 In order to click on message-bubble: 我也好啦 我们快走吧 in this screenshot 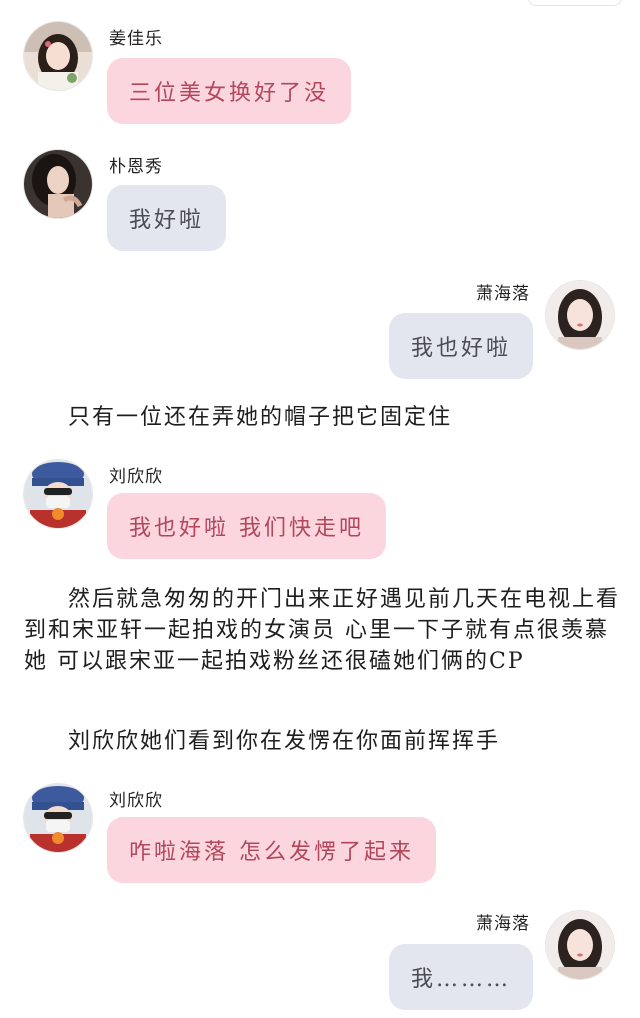, I will do `click(246, 526)`.